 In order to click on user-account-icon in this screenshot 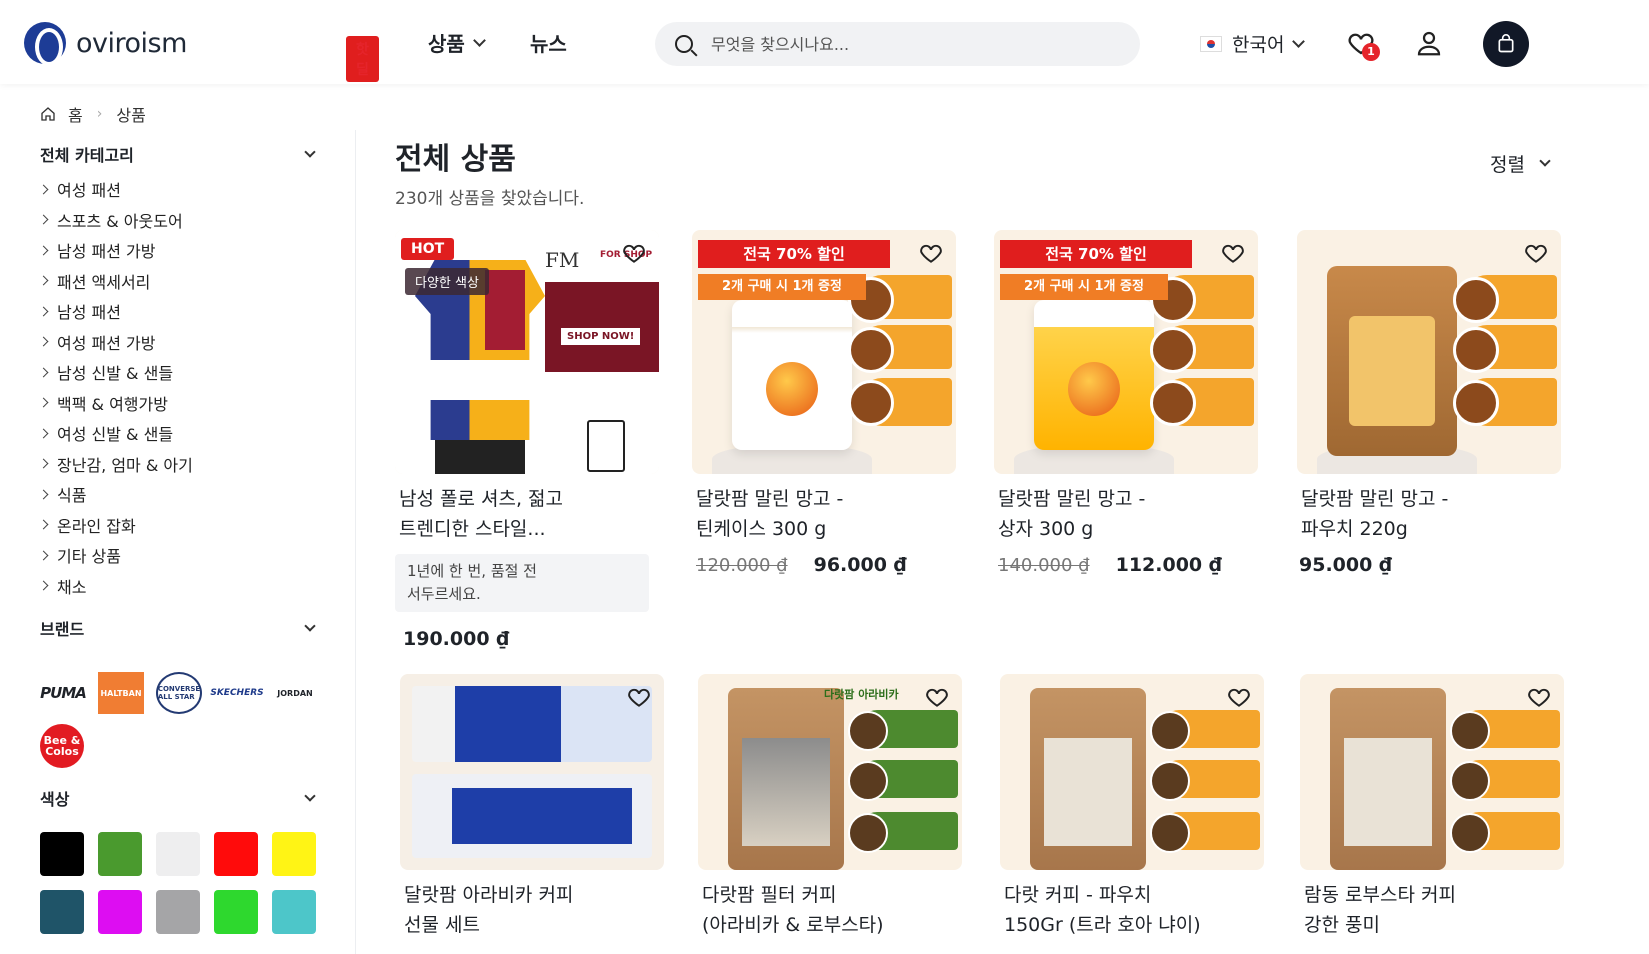, I will do `click(1429, 43)`.